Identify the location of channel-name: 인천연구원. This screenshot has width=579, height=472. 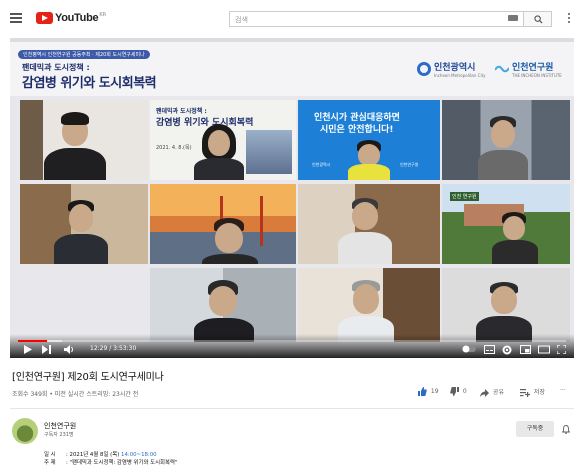
(60, 426).